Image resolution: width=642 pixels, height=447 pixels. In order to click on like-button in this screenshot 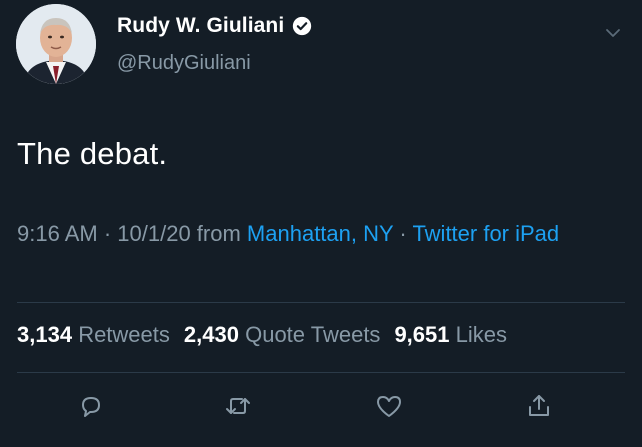, I will do `click(389, 406)`.